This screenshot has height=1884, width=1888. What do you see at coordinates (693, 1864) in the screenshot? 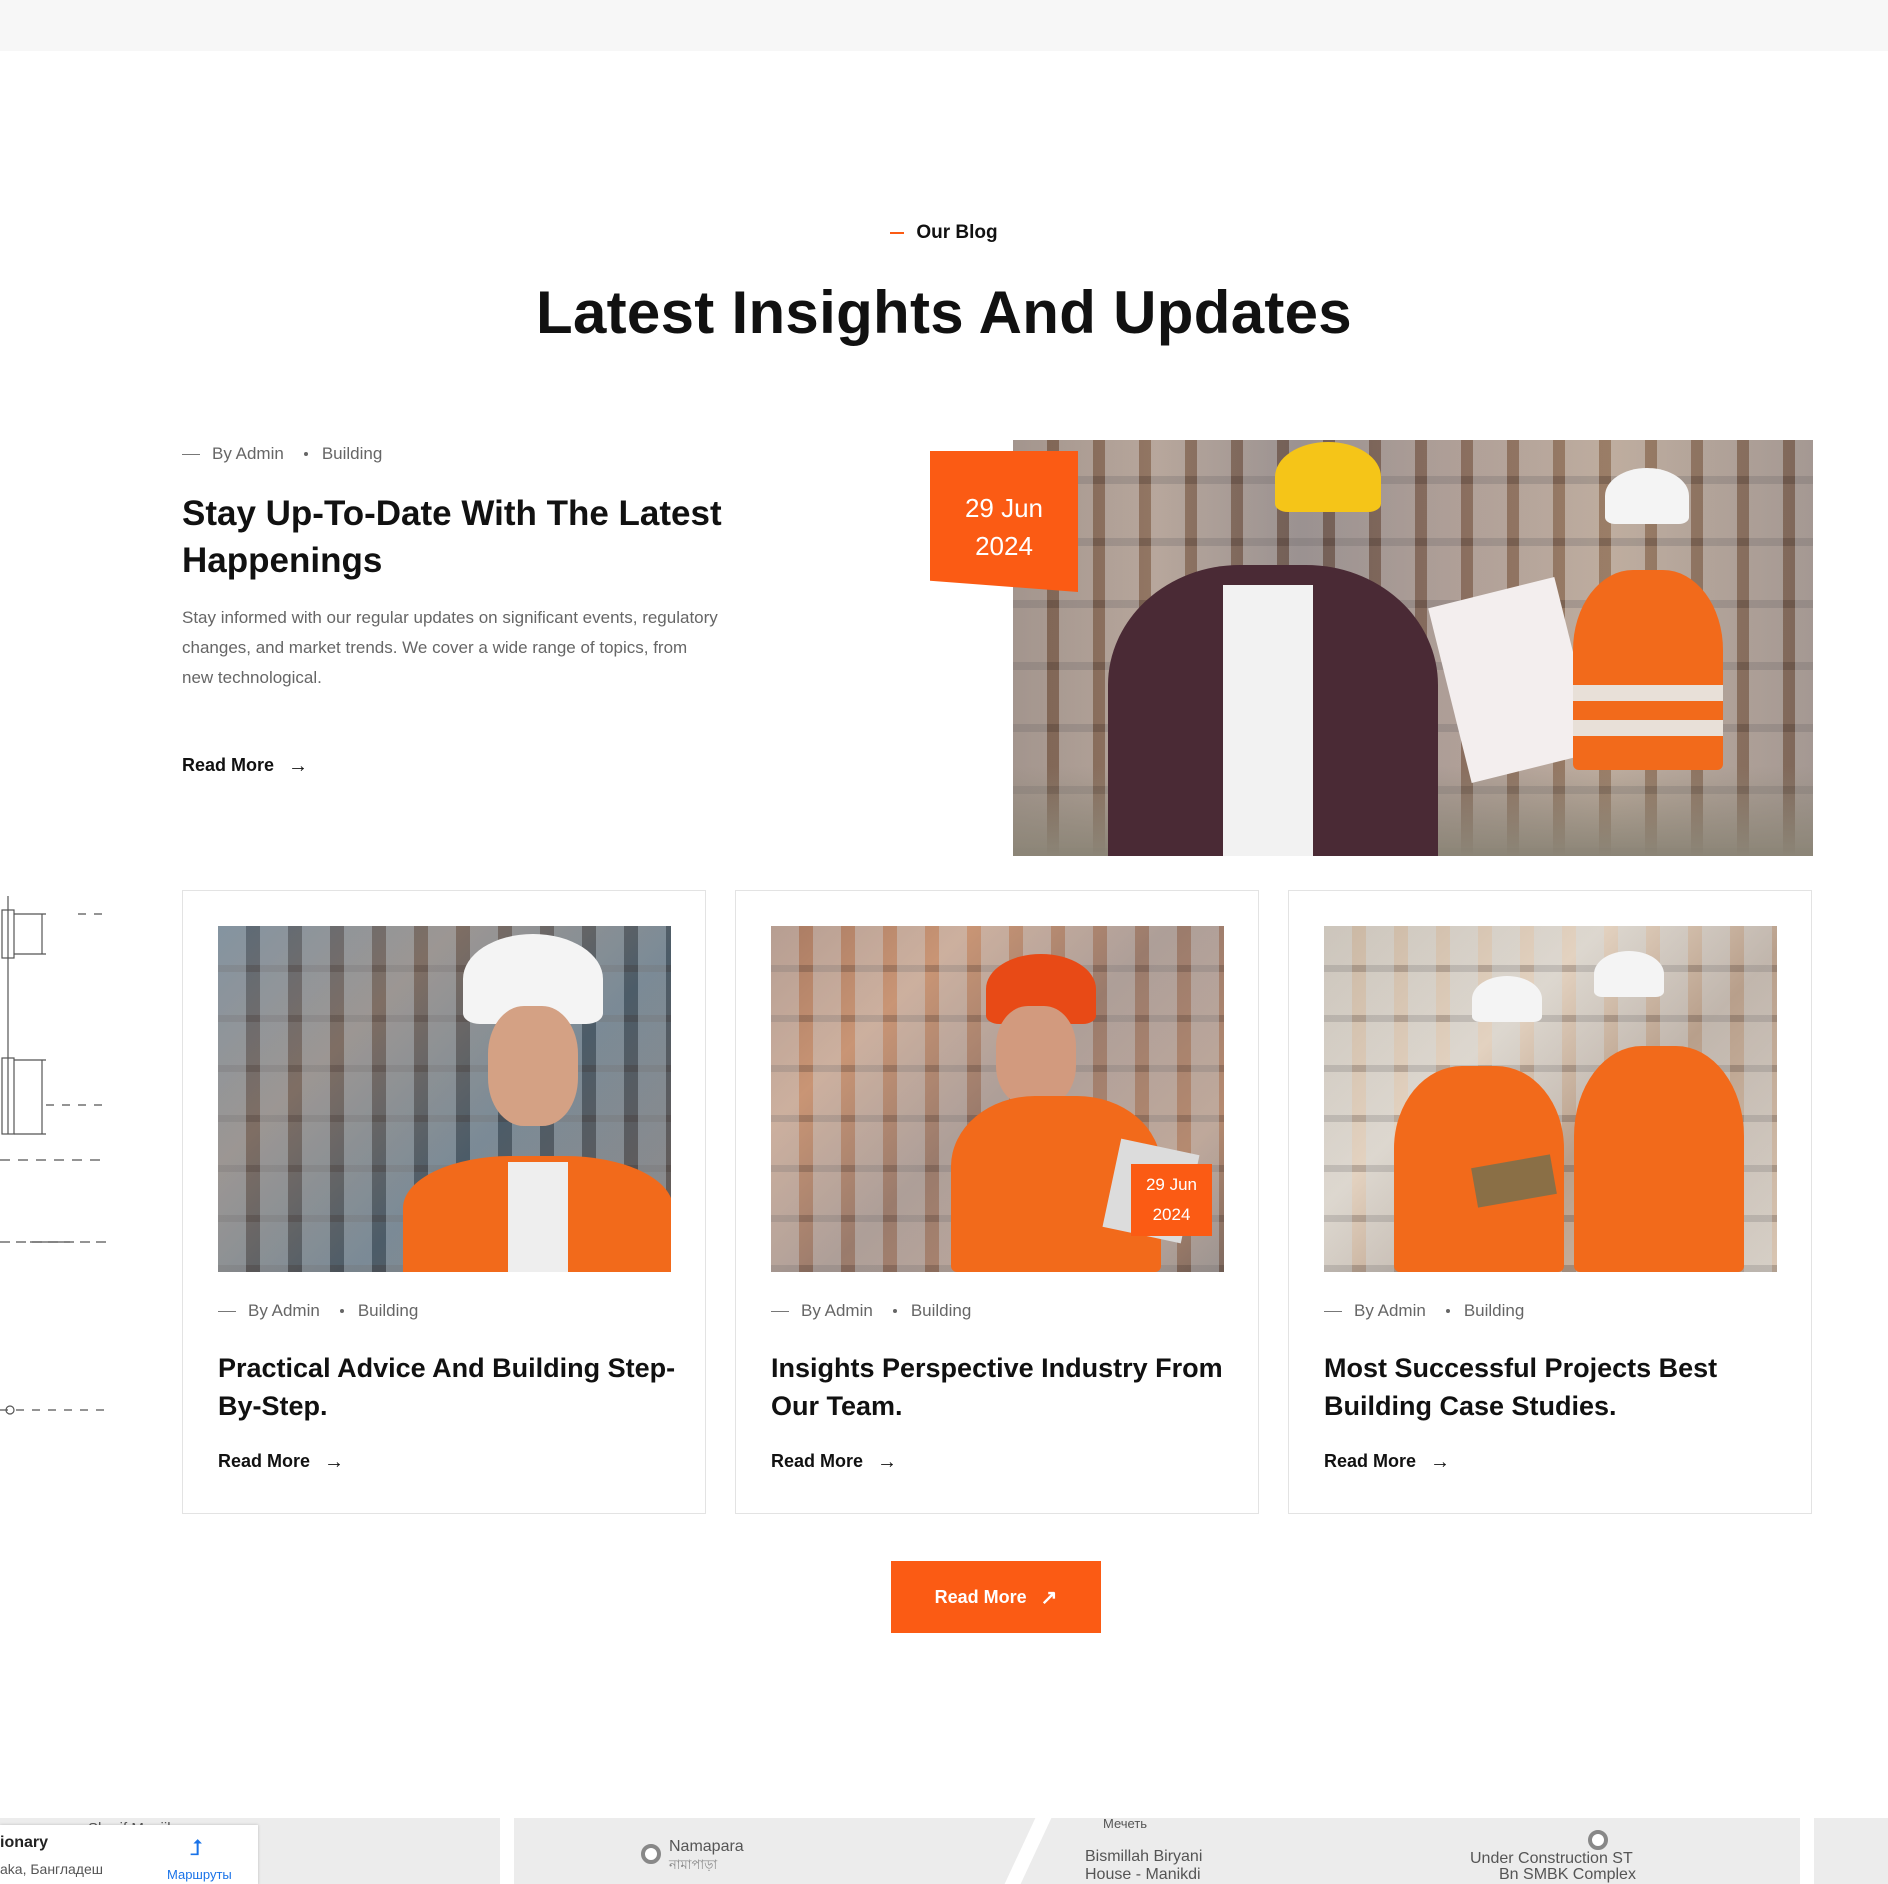
I see `map-label: নামাপাড়া` at bounding box center [693, 1864].